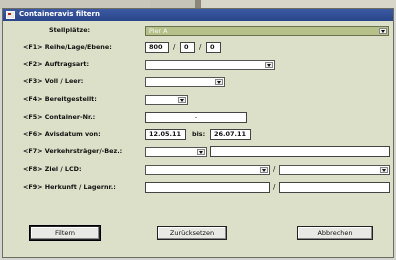 The width and height of the screenshot is (396, 260). I want to click on title-bar: Containeravis filtern, so click(198, 15).